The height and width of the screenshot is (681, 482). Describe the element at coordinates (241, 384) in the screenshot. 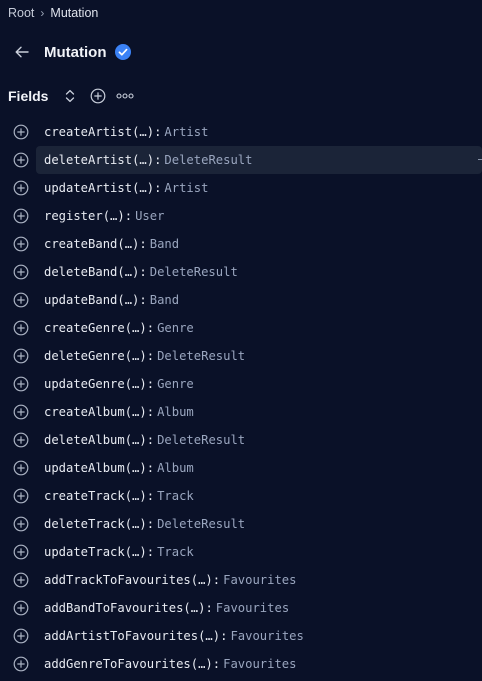

I see `field-row-updateGenre: updateGenre (…) : Genre` at that location.